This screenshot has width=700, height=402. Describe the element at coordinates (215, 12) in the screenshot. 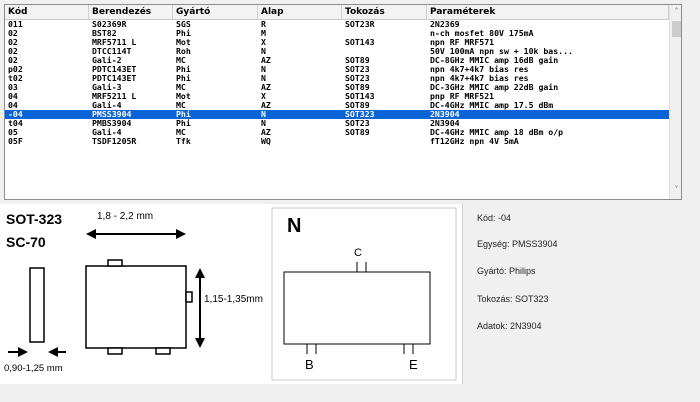

I see `column-header-gyarto: Gyártó` at that location.